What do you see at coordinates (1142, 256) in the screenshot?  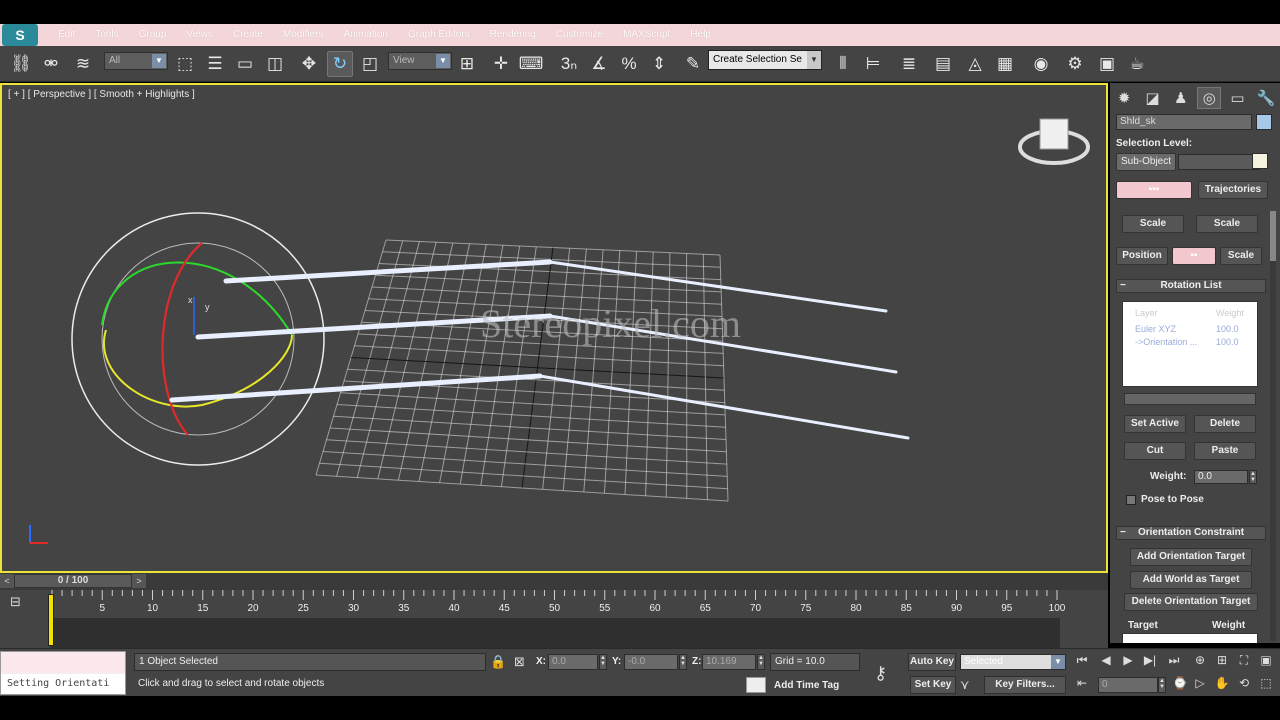 I see `position-button: Position` at bounding box center [1142, 256].